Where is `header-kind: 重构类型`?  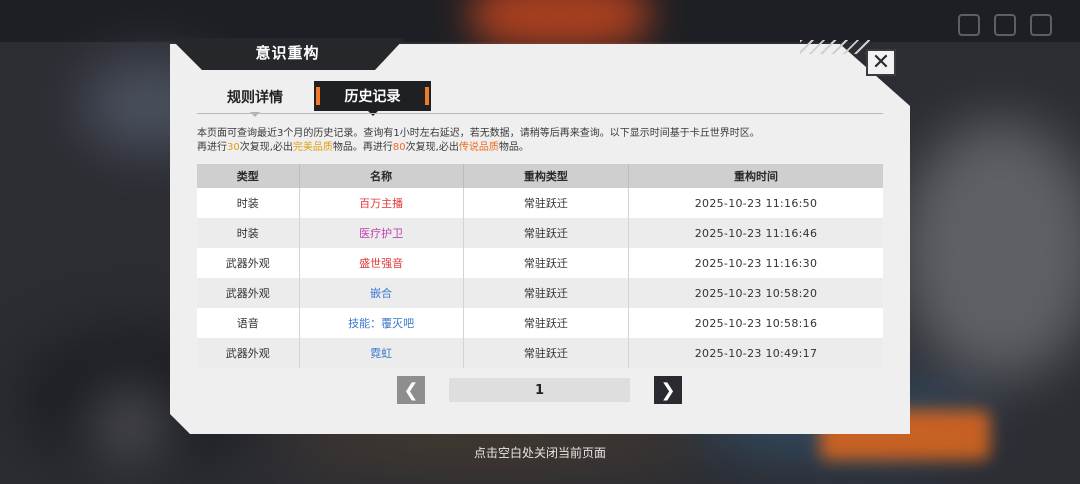
header-kind: 重构类型 is located at coordinates (546, 176).